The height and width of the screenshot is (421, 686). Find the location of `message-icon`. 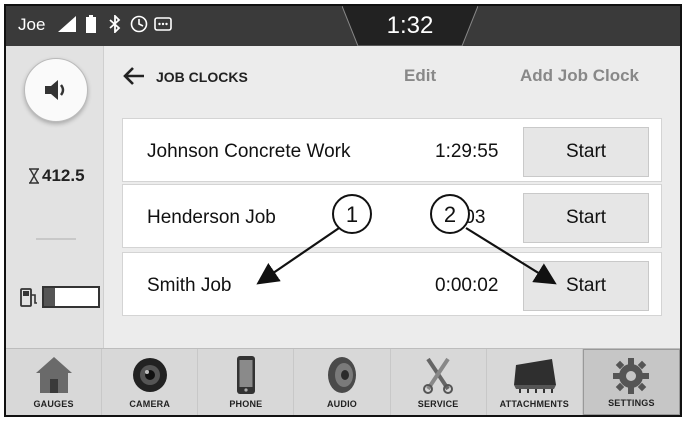

message-icon is located at coordinates (163, 24).